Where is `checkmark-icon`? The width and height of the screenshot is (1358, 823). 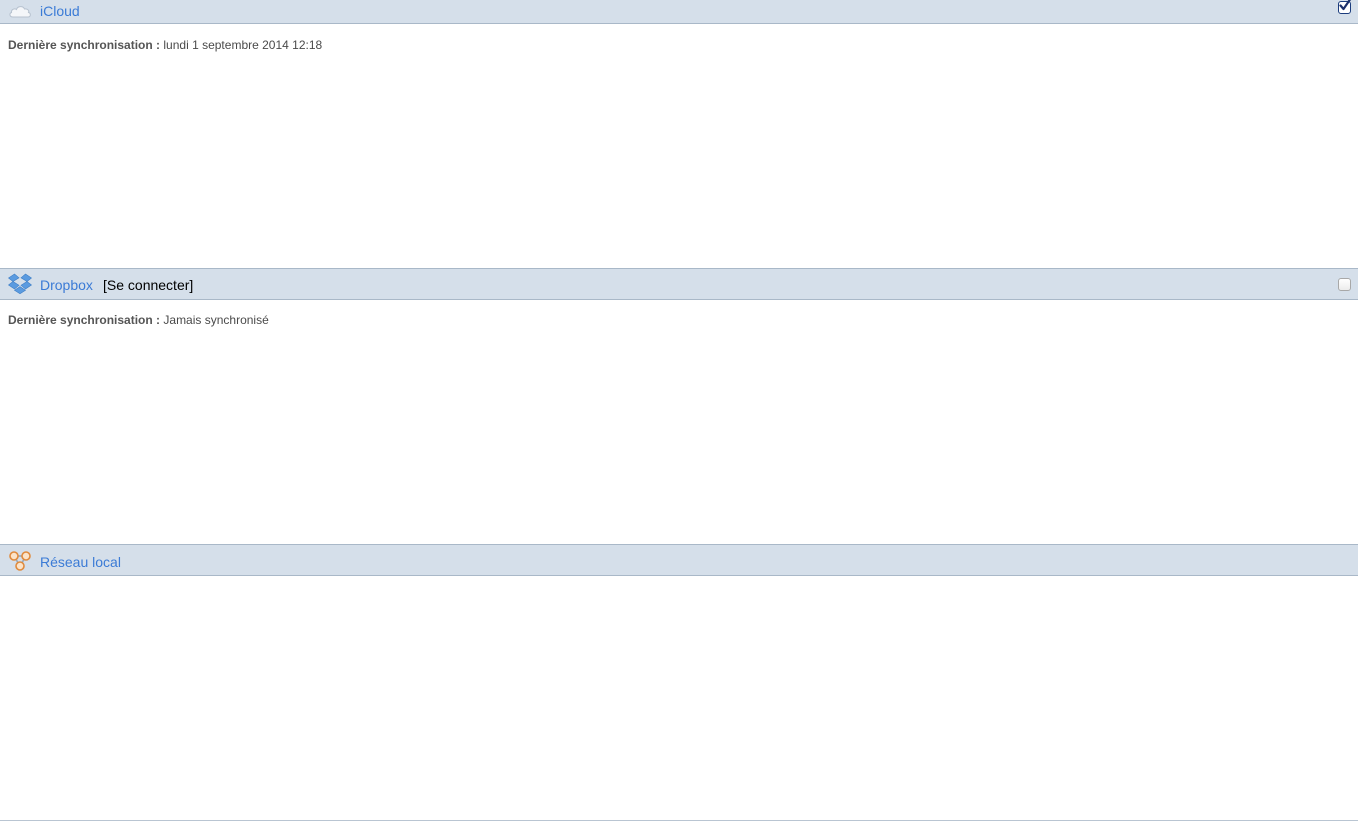 checkmark-icon is located at coordinates (1345, 5).